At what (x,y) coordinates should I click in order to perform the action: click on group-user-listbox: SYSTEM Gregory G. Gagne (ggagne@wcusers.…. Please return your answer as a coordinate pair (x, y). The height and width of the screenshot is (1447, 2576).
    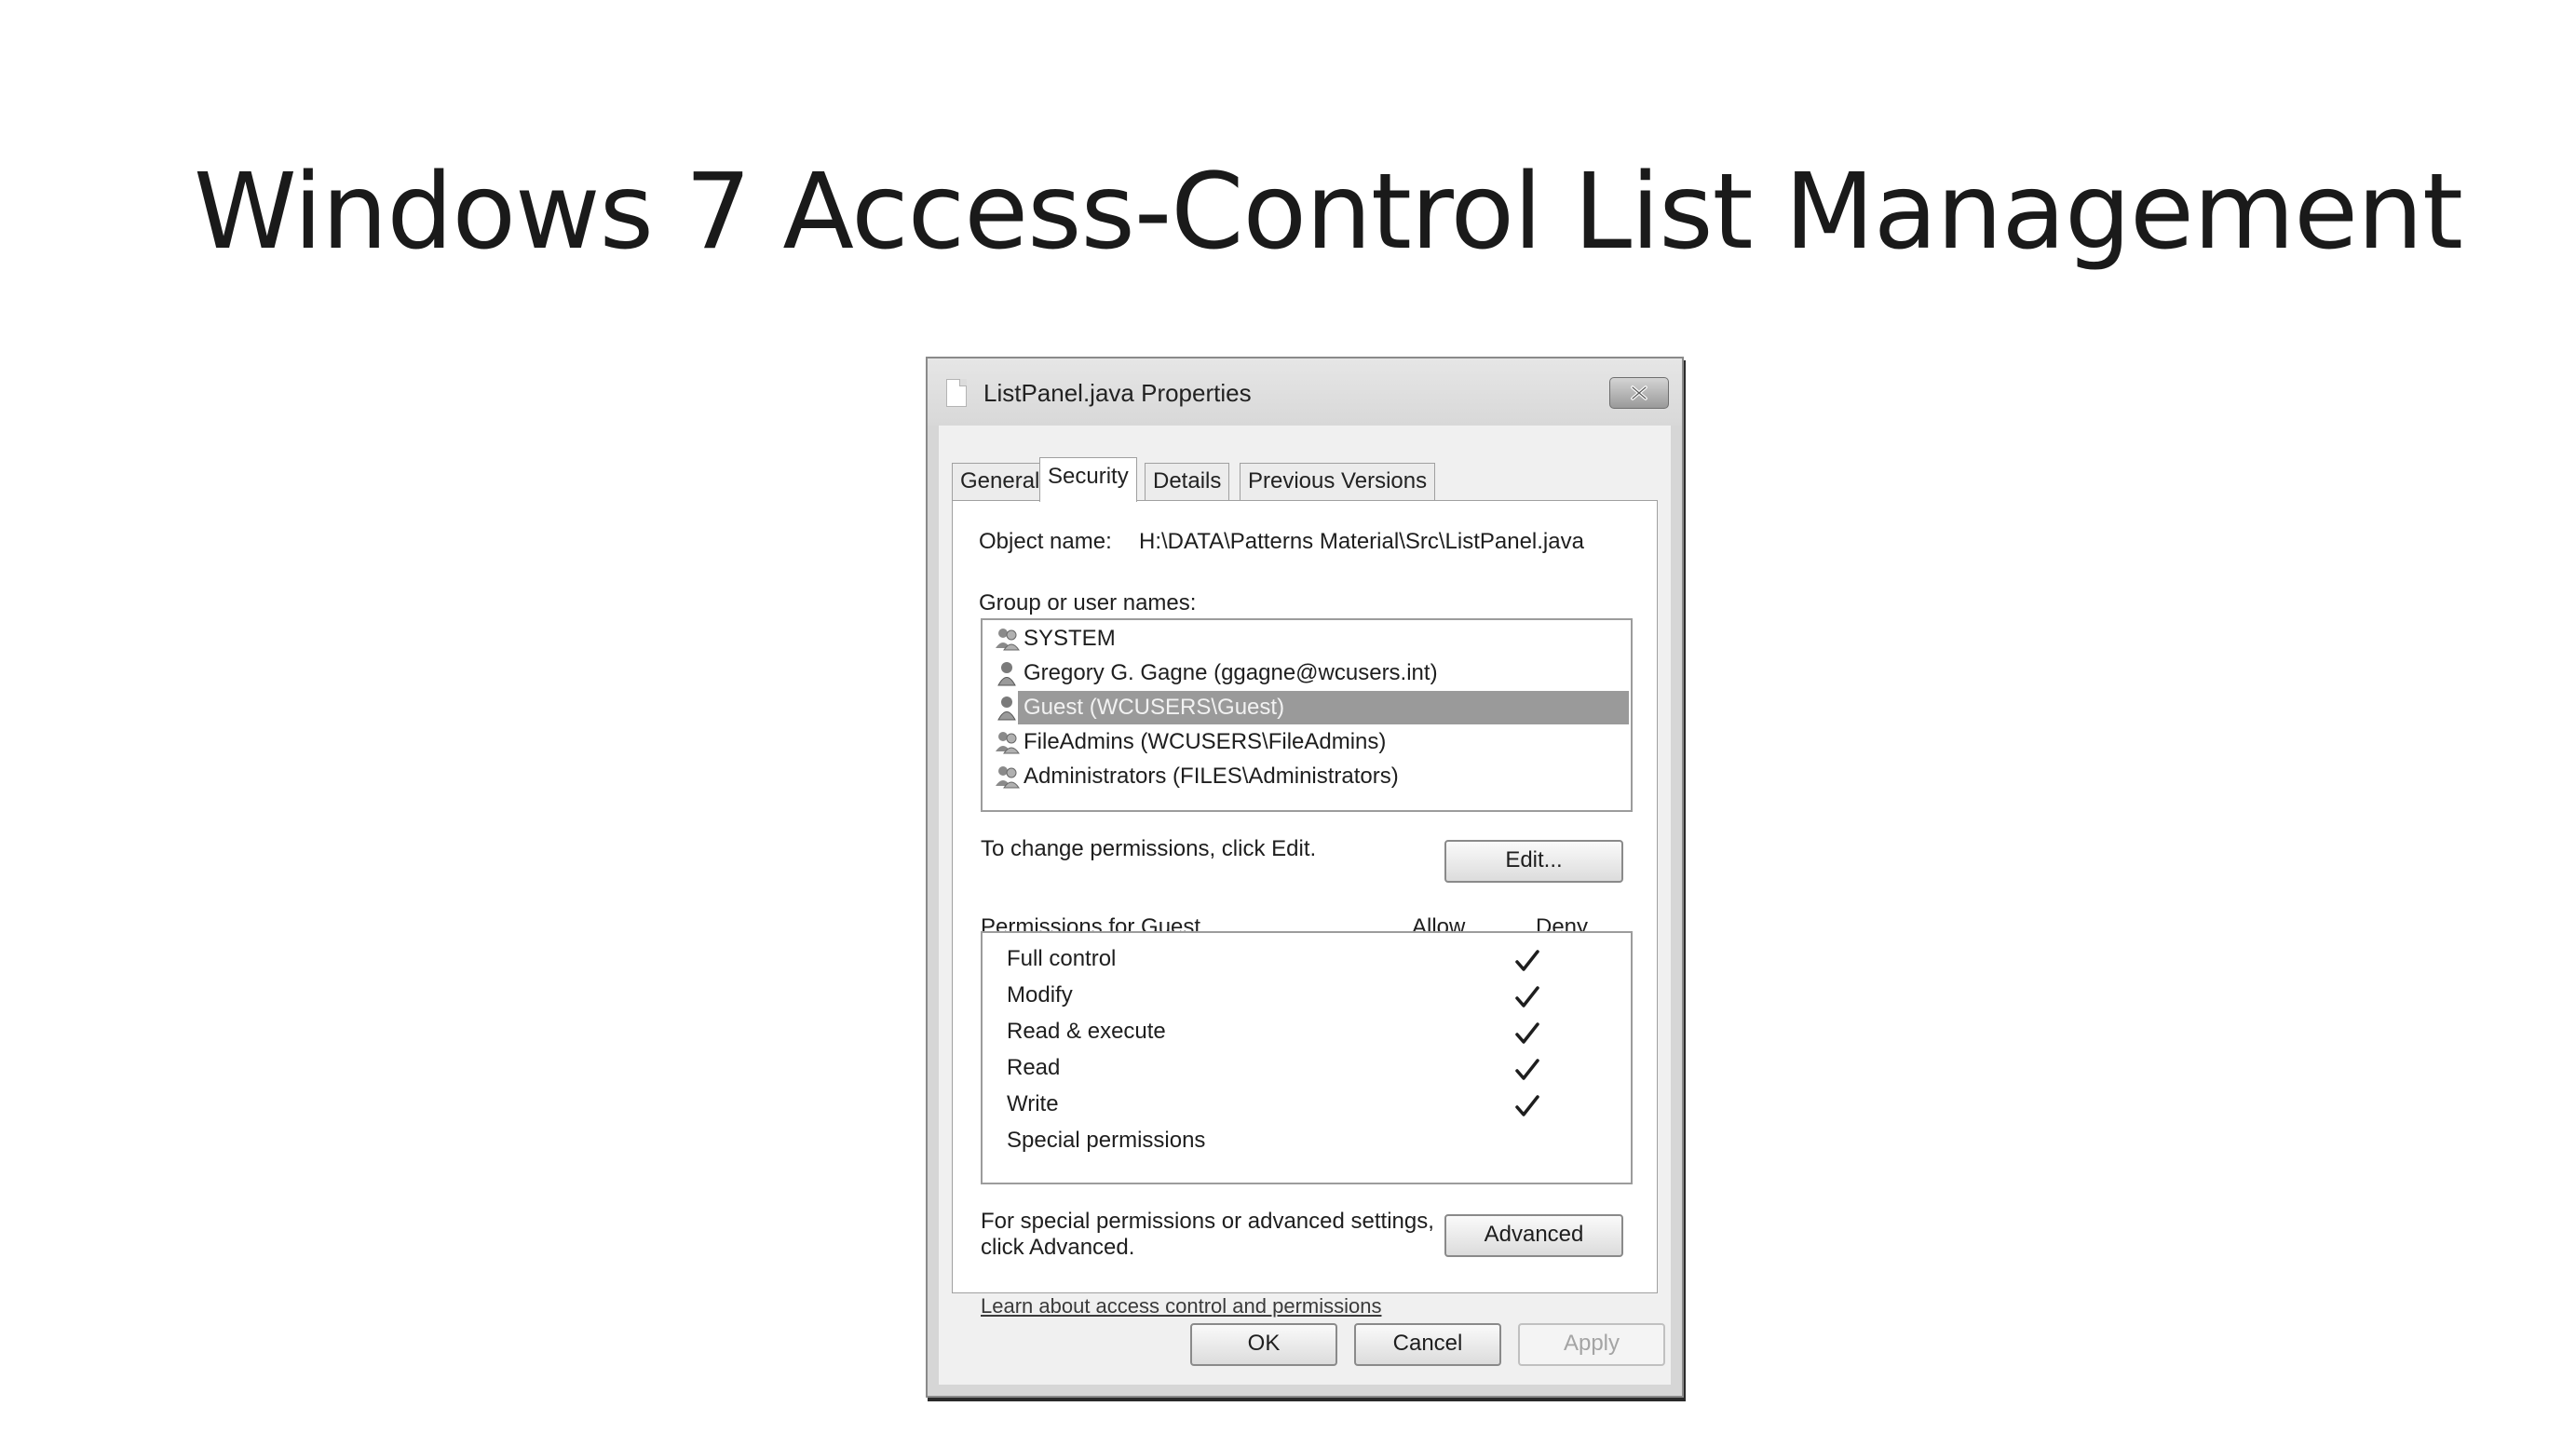
    Looking at the image, I should click on (1307, 715).